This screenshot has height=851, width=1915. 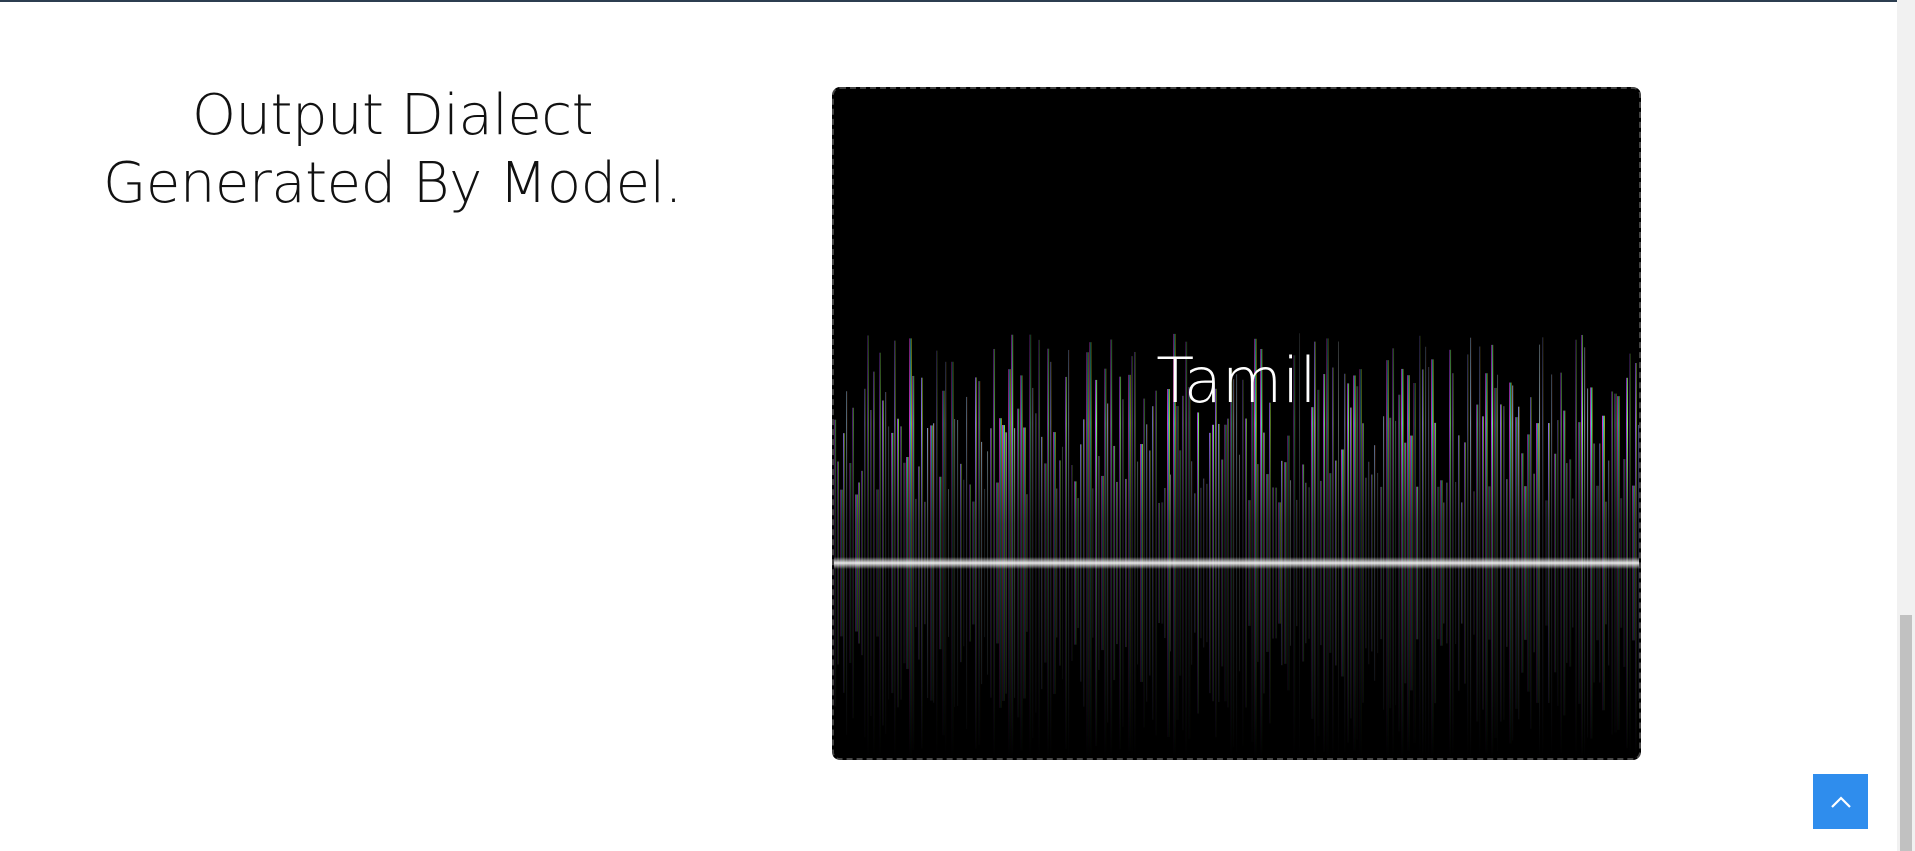 What do you see at coordinates (1906, 733) in the screenshot?
I see `scrollbar-thumb` at bounding box center [1906, 733].